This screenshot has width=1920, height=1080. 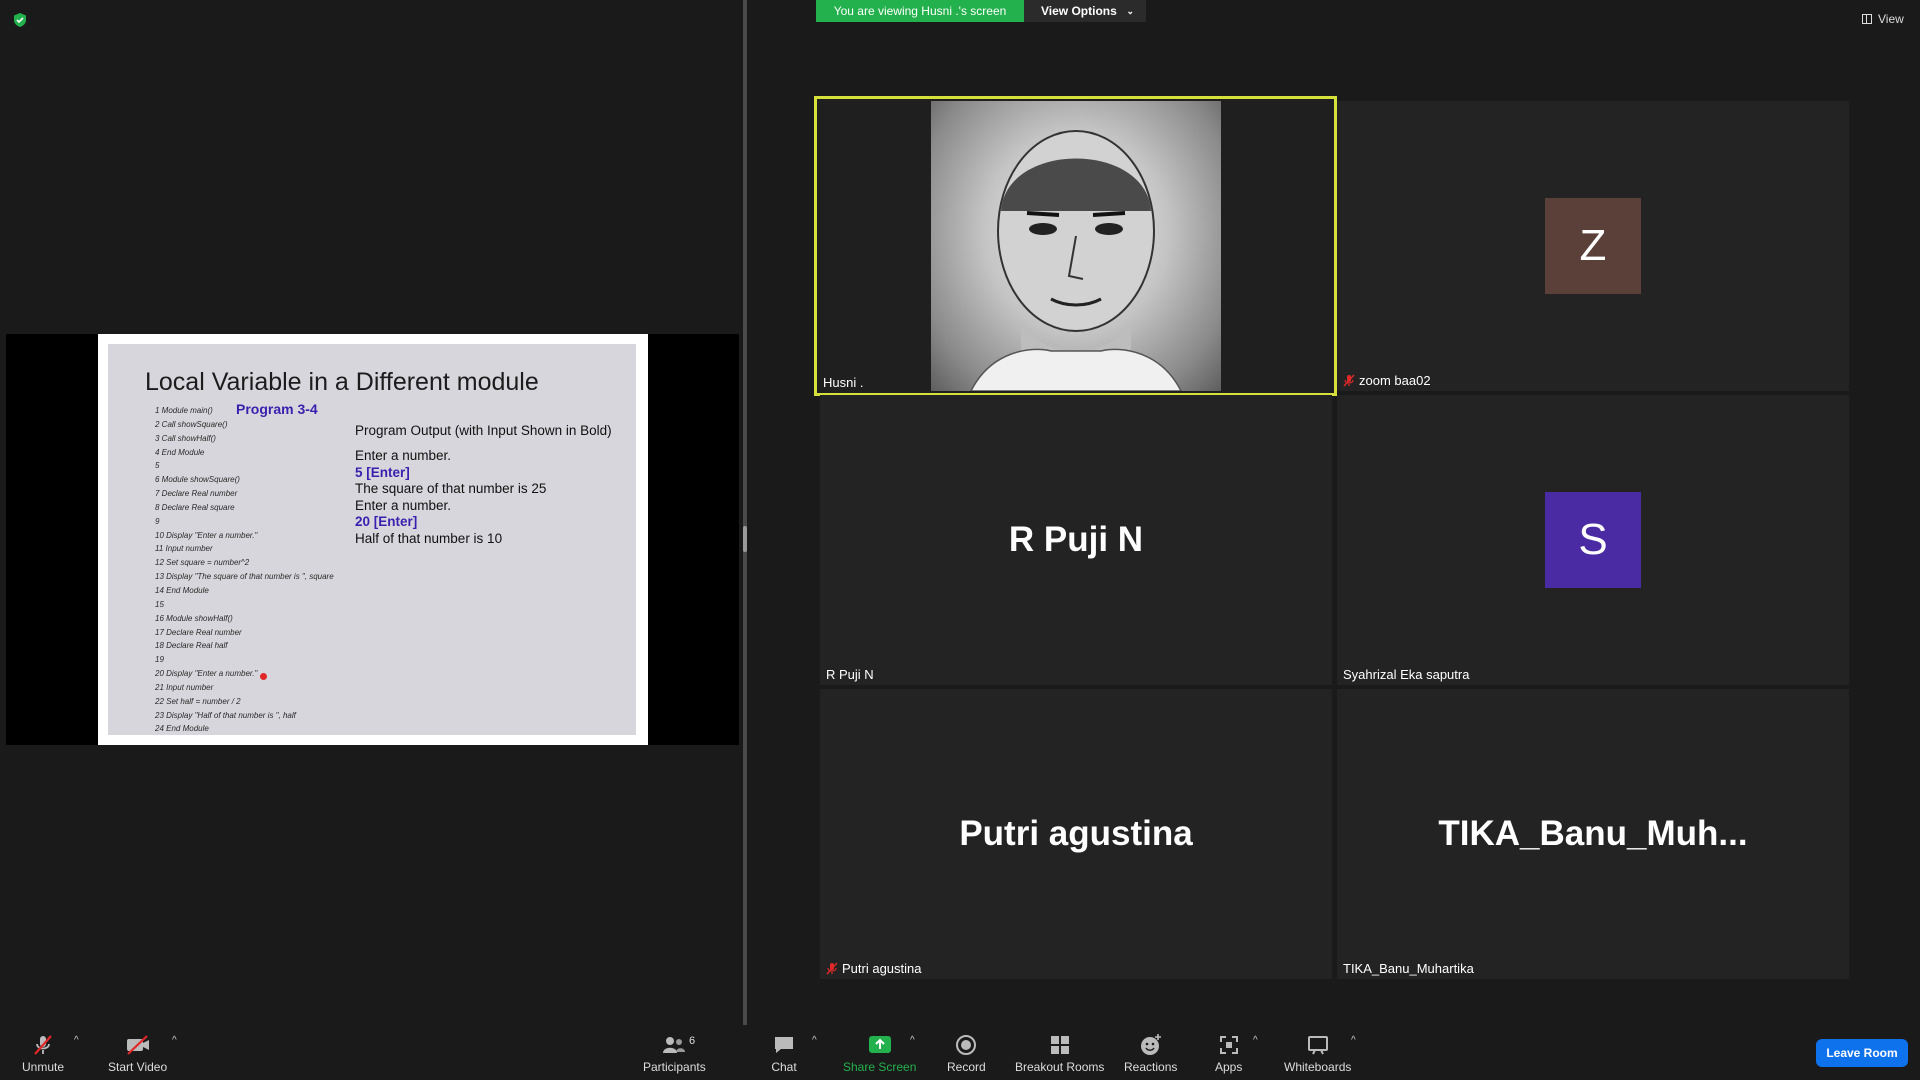 I want to click on unmute-button: Unmute, so click(x=43, y=1055).